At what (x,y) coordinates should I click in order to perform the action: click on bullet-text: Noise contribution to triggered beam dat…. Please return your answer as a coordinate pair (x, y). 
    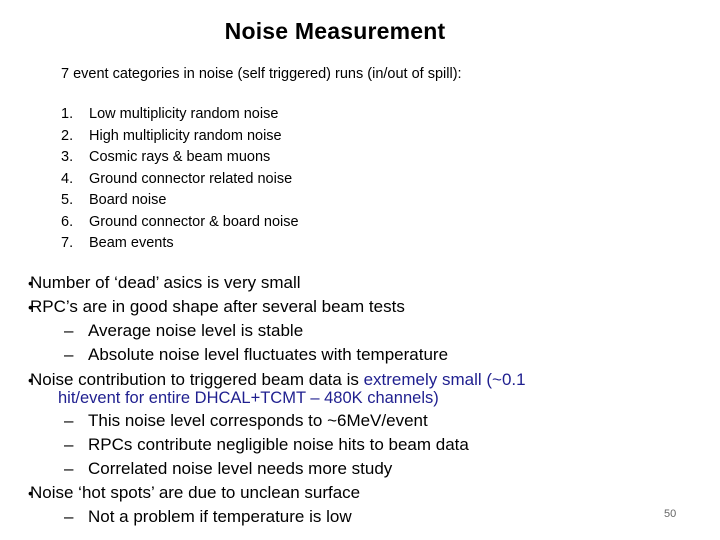
    Looking at the image, I should click on (197, 379).